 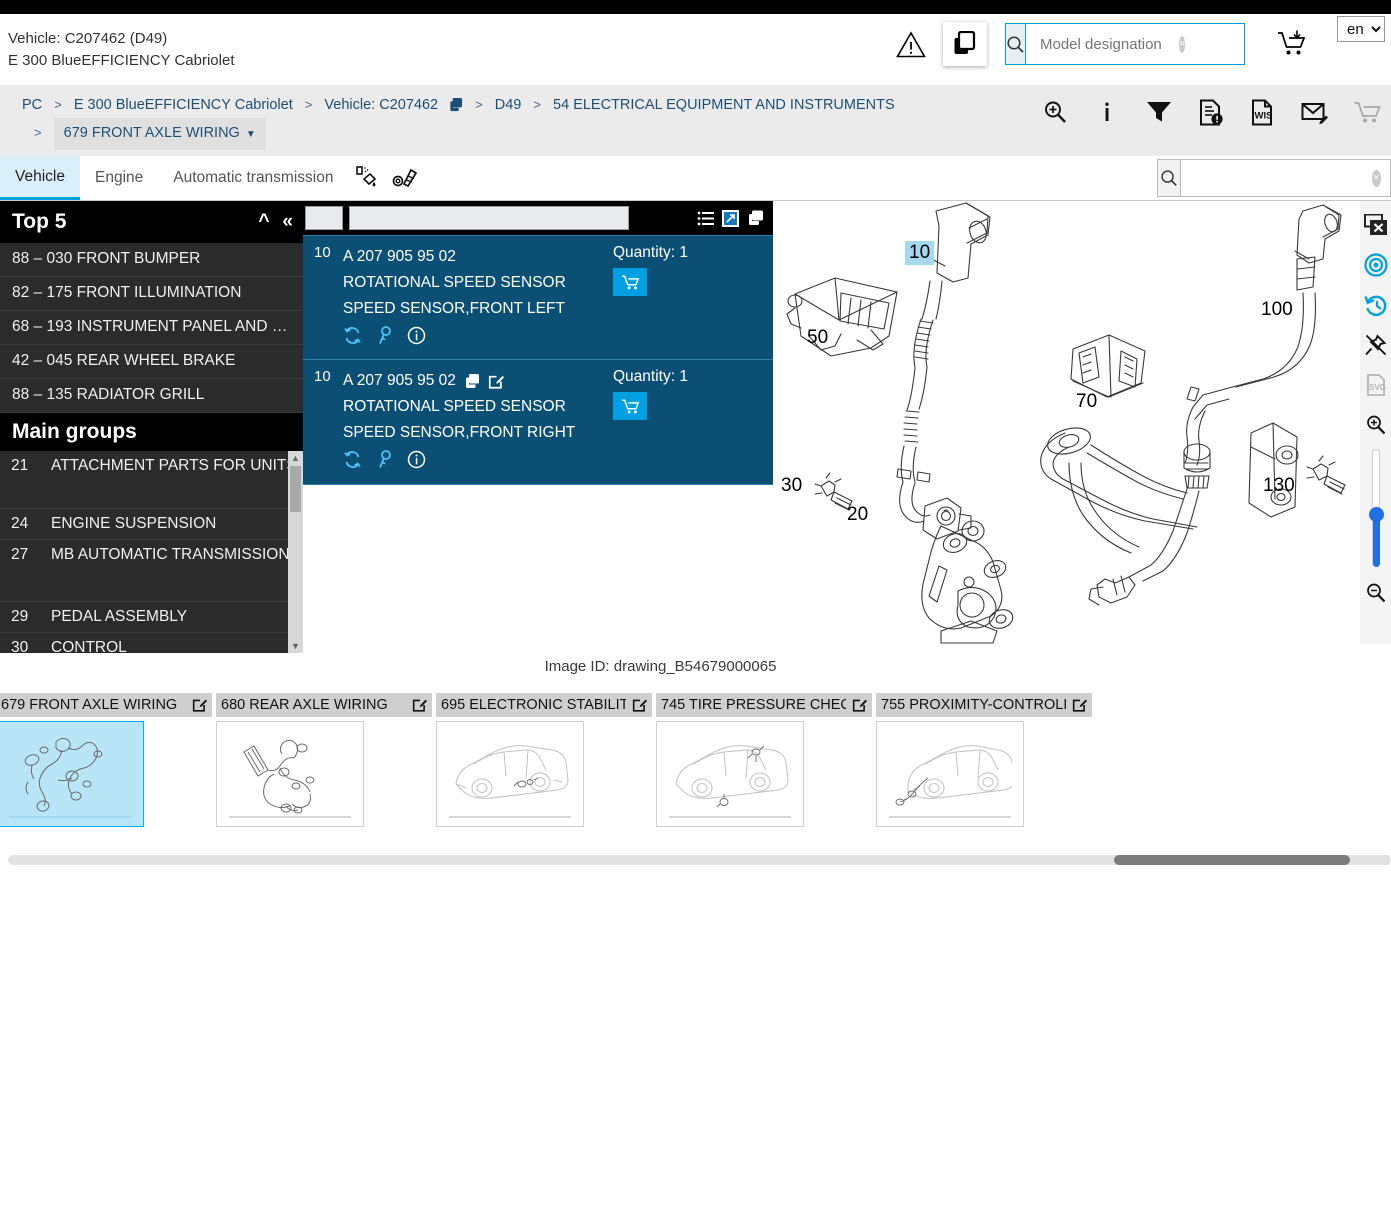 What do you see at coordinates (1263, 112) in the screenshot?
I see `wis-document-icon: WIS` at bounding box center [1263, 112].